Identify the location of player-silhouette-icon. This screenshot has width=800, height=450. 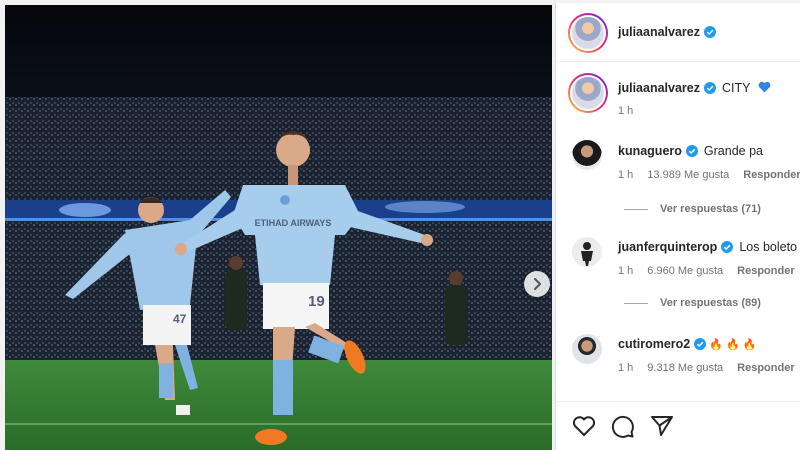
(587, 254).